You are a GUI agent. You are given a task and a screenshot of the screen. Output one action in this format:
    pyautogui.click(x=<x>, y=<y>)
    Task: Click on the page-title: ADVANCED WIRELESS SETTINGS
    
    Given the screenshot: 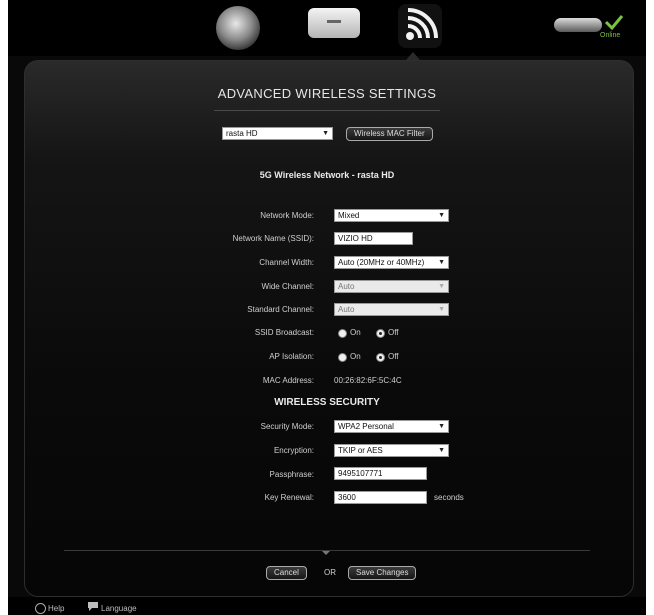 What is the action you would take?
    pyautogui.click(x=327, y=93)
    